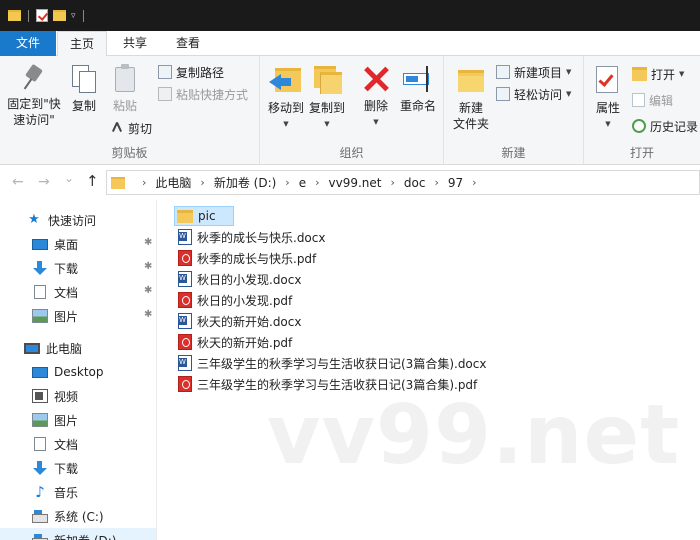  I want to click on nav-item-label: 下载, so click(66, 268).